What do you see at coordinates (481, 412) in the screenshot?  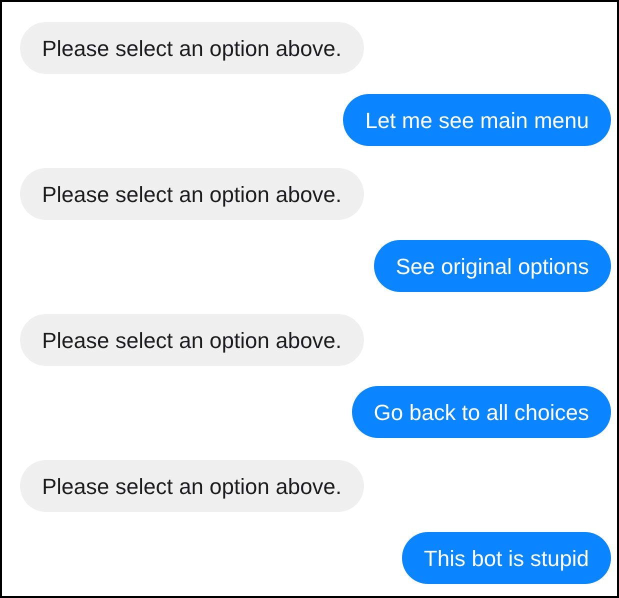 I see `sent-message: Go back to all choices` at bounding box center [481, 412].